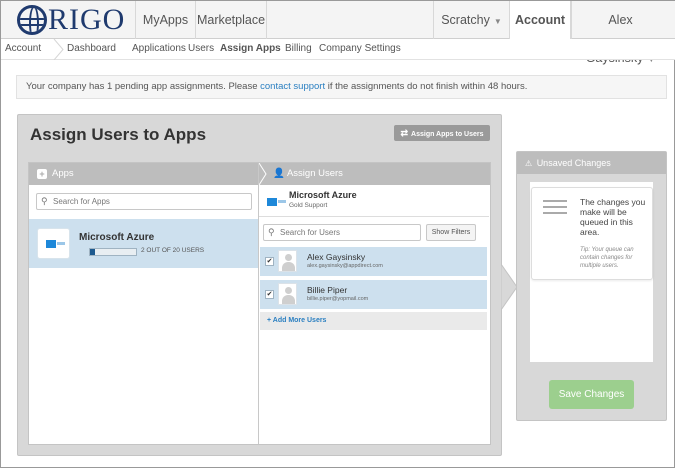  Describe the element at coordinates (573, 163) in the screenshot. I see `unsaved-changes-heading: Unsaved Changes` at that location.